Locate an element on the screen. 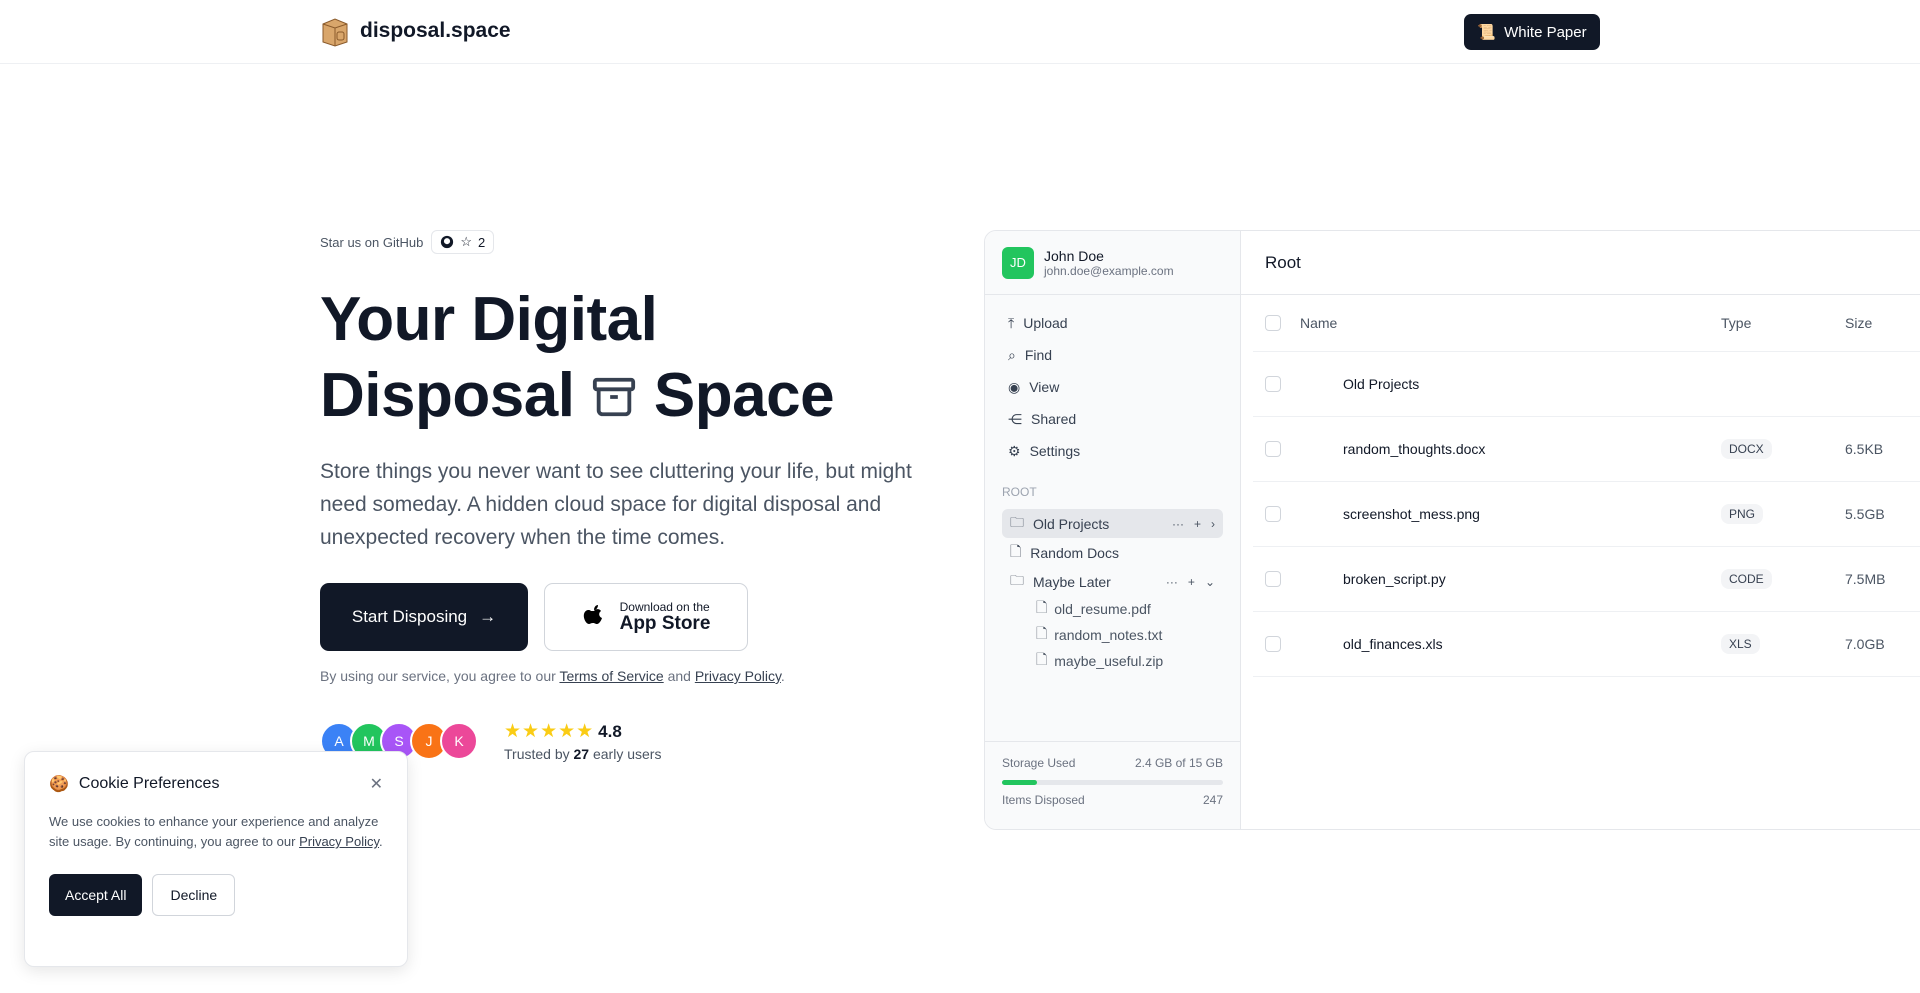  archive-icon is located at coordinates (614, 397).